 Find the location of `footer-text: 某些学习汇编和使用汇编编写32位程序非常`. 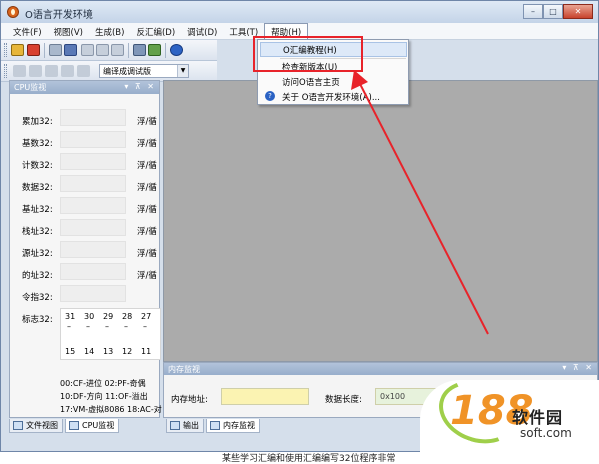

footer-text: 某些学习汇编和使用汇编编写32位程序非常 is located at coordinates (309, 459).